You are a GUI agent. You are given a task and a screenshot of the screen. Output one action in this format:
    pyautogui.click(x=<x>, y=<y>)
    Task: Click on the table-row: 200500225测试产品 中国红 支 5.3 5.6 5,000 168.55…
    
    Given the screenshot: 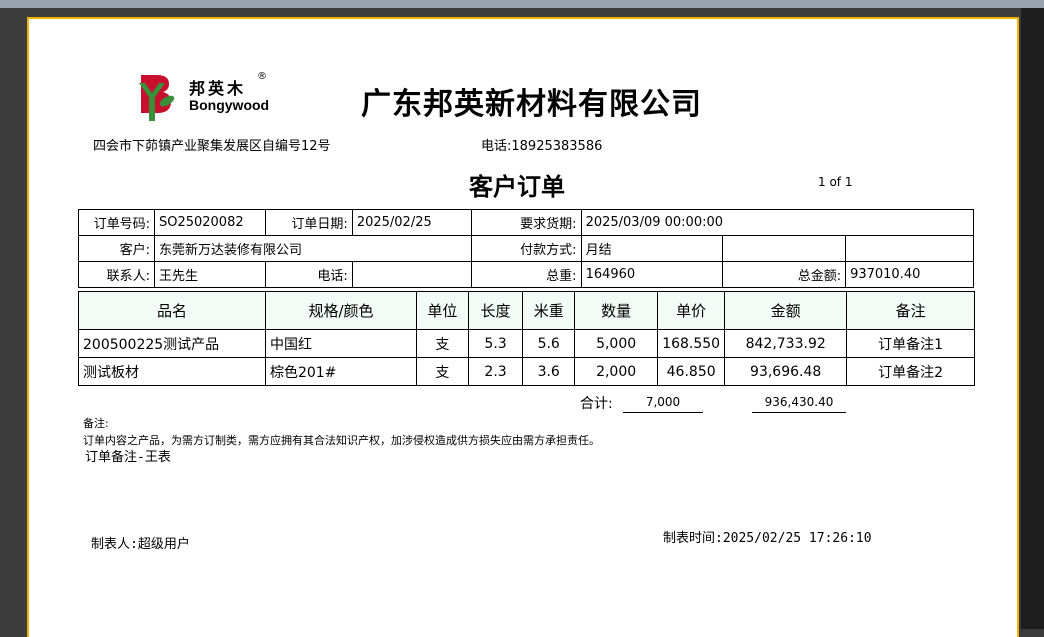 What is the action you would take?
    pyautogui.click(x=526, y=343)
    